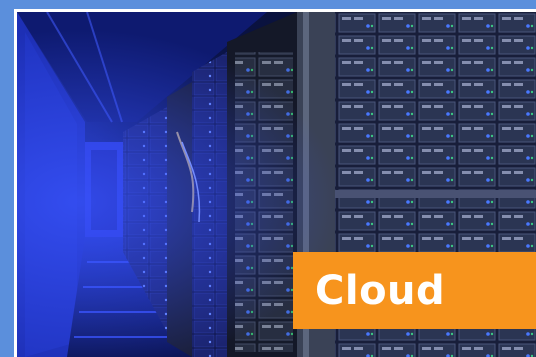 This screenshot has width=536, height=357. I want to click on cloud-label: Cloud, so click(380, 290).